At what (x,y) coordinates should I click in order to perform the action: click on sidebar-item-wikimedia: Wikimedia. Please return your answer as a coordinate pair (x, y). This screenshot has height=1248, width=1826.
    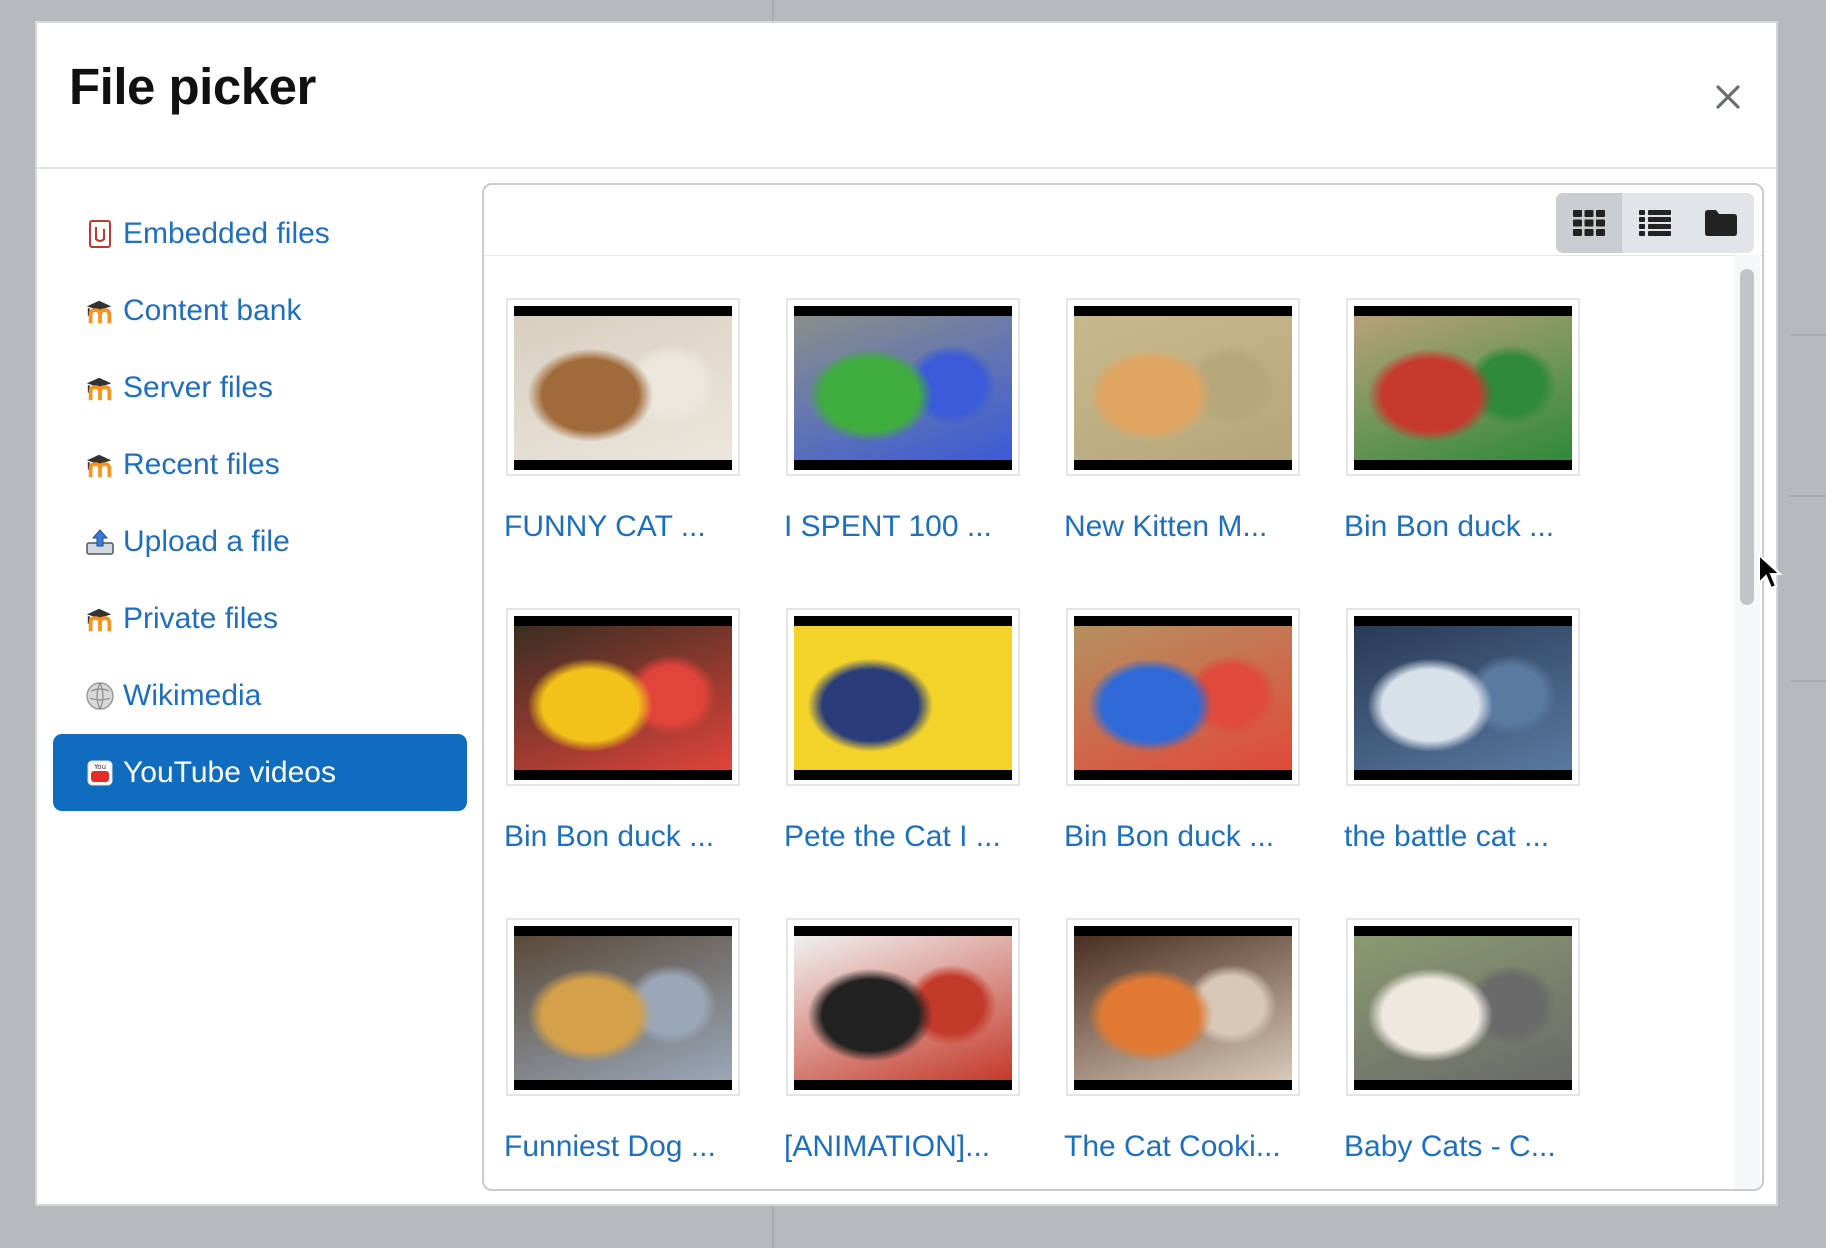
    Looking at the image, I should click on (260, 695).